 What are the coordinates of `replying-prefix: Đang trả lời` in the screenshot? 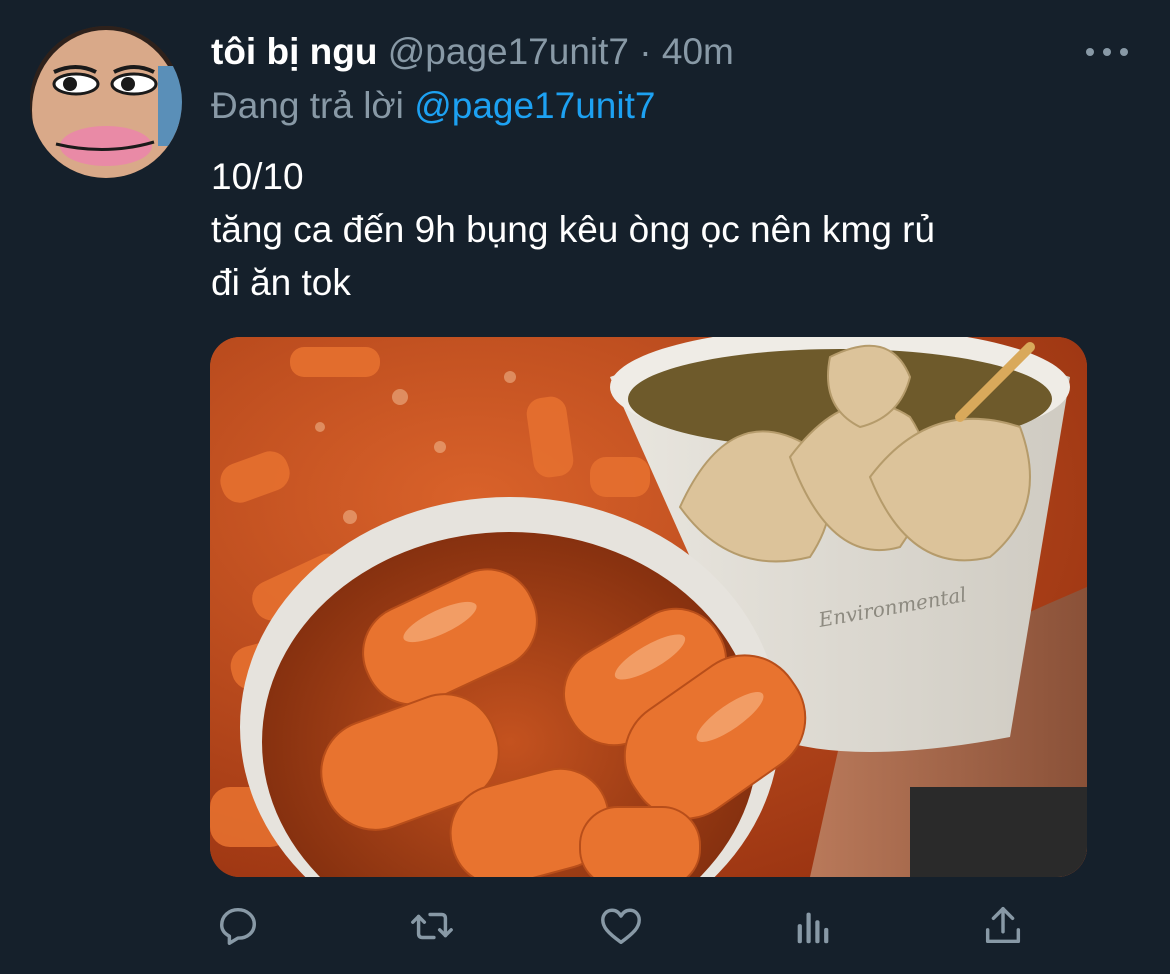 It's located at (307, 105).